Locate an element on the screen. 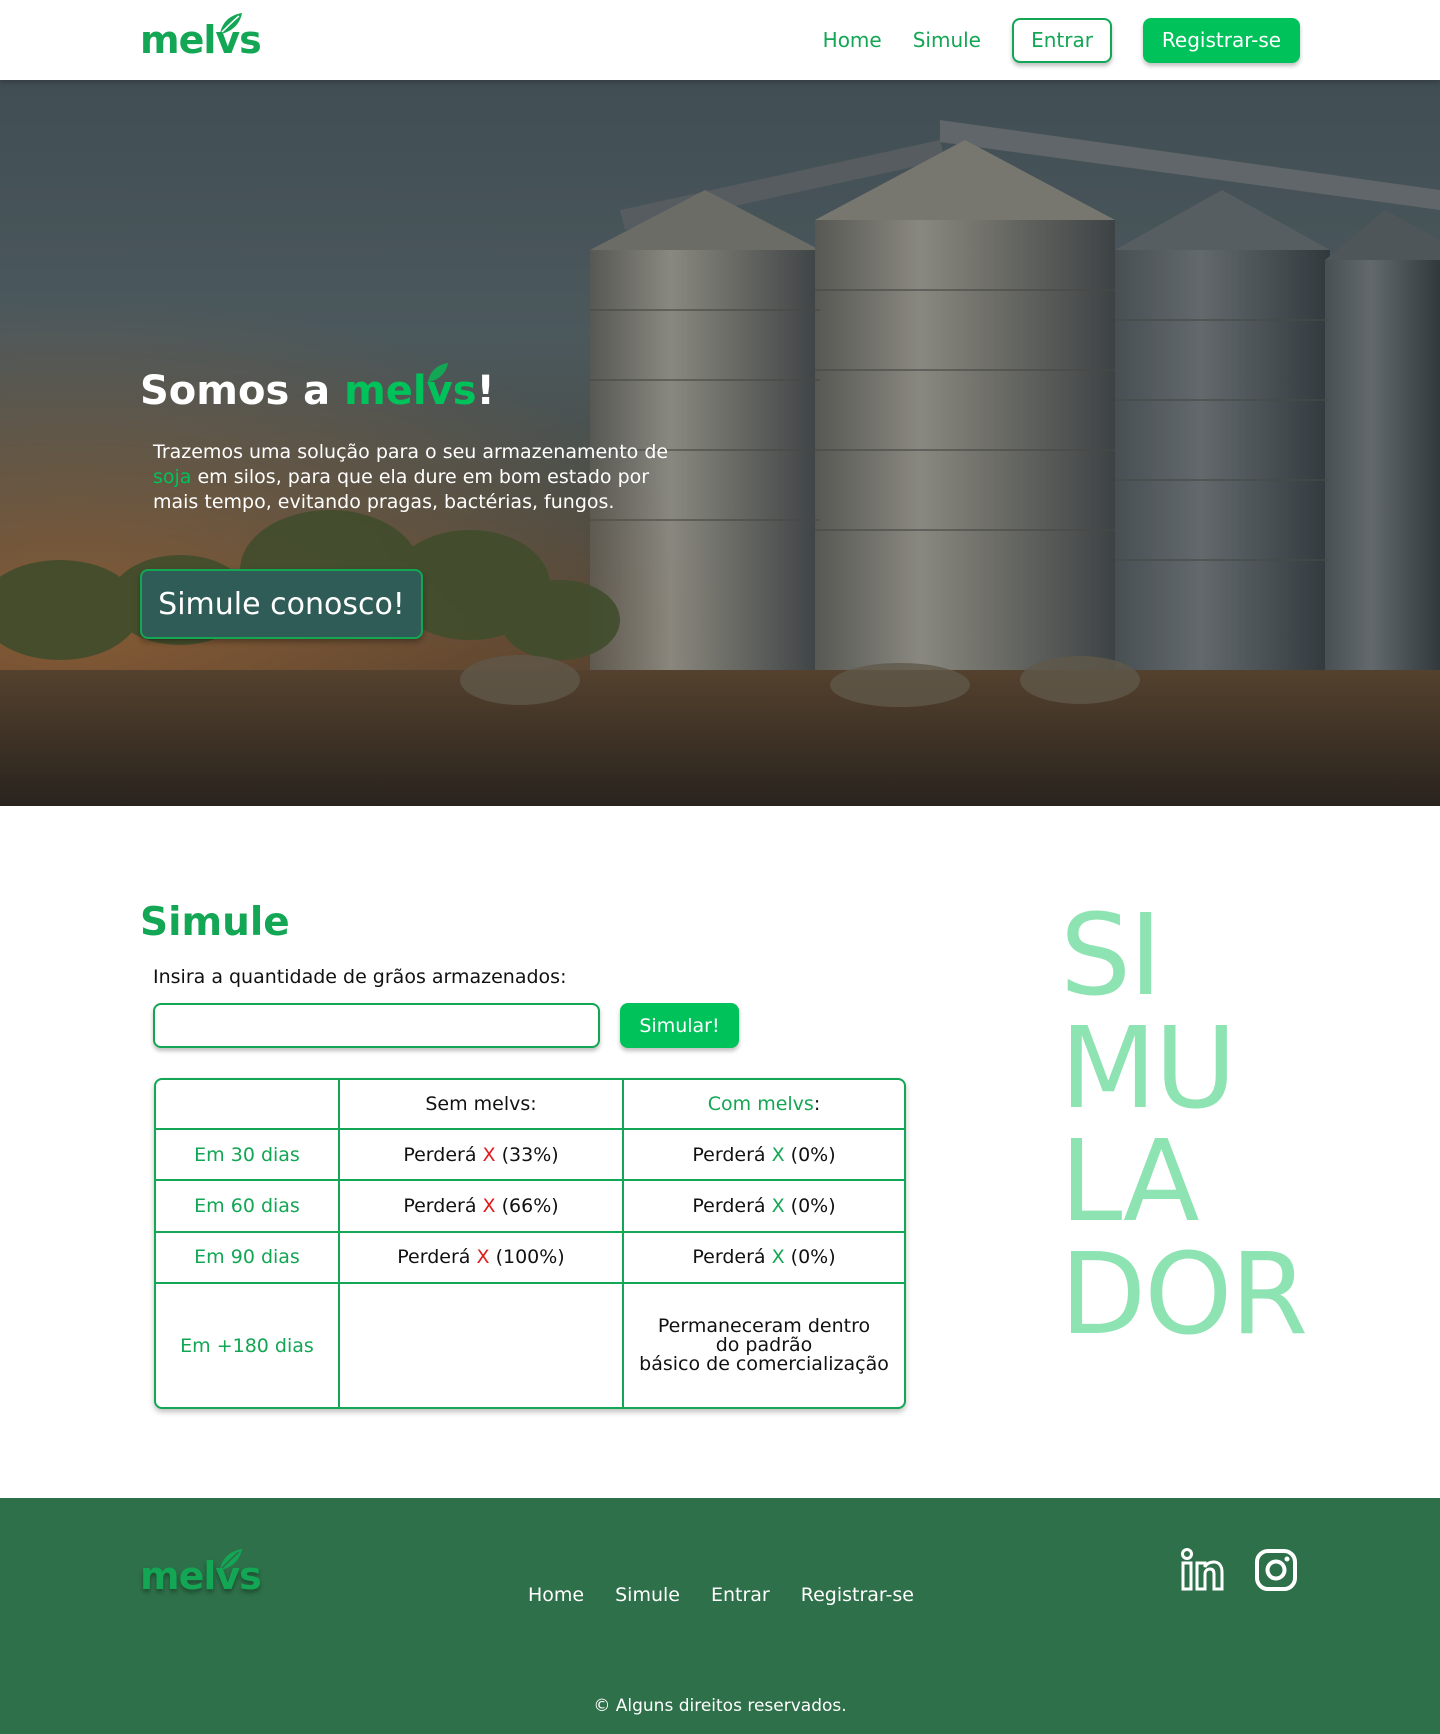 This screenshot has width=1440, height=1734. sem-result-cell is located at coordinates (481, 1344).